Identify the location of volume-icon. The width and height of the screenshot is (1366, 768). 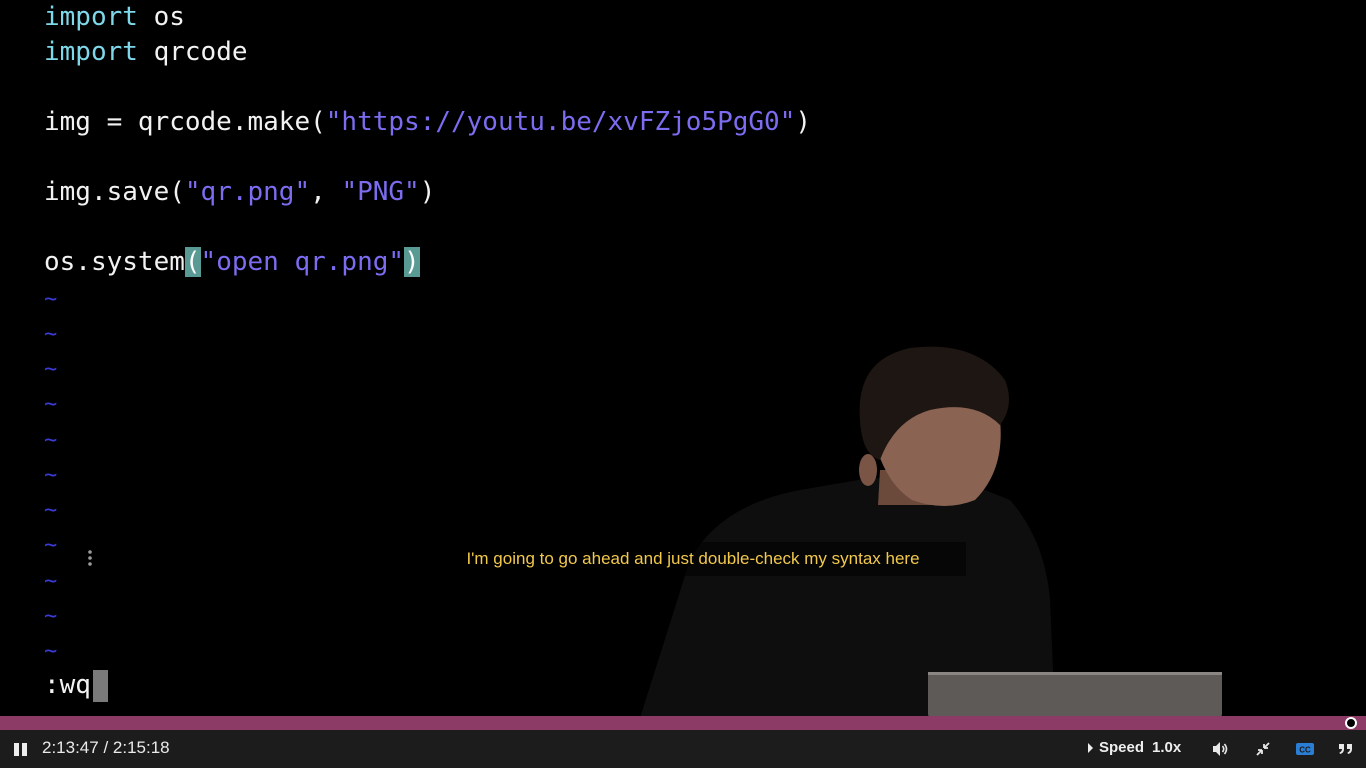
(1220, 749).